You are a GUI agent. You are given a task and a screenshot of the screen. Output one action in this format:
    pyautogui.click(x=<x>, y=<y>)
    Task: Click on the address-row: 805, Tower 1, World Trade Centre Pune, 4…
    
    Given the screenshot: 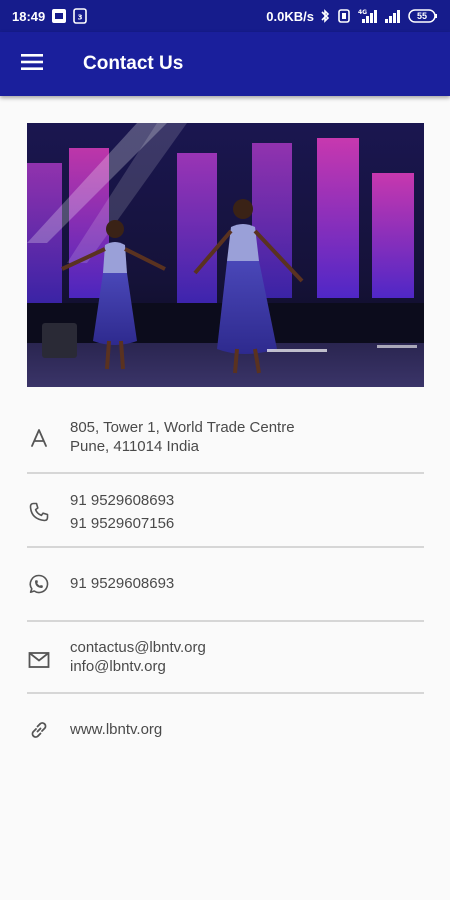 What is the action you would take?
    pyautogui.click(x=225, y=436)
    